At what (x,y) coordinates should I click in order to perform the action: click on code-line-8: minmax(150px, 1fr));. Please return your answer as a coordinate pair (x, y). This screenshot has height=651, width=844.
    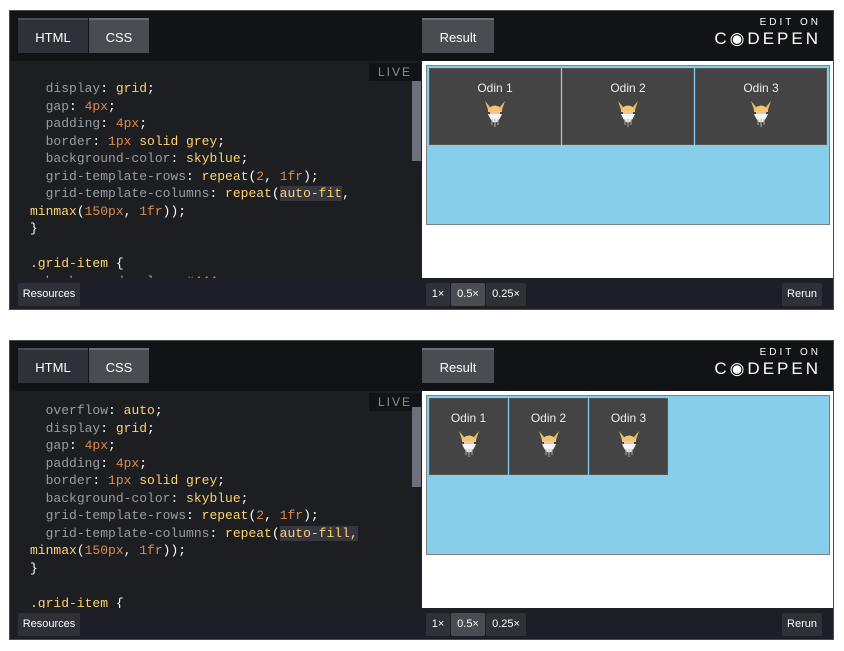
    Looking at the image, I should click on (108, 211).